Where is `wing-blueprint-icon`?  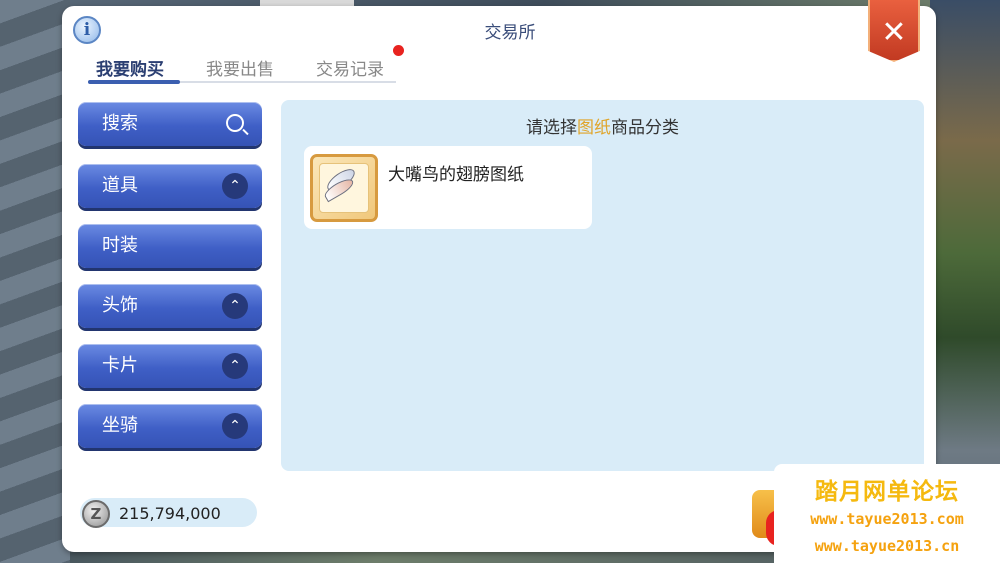
wing-blueprint-icon is located at coordinates (344, 188).